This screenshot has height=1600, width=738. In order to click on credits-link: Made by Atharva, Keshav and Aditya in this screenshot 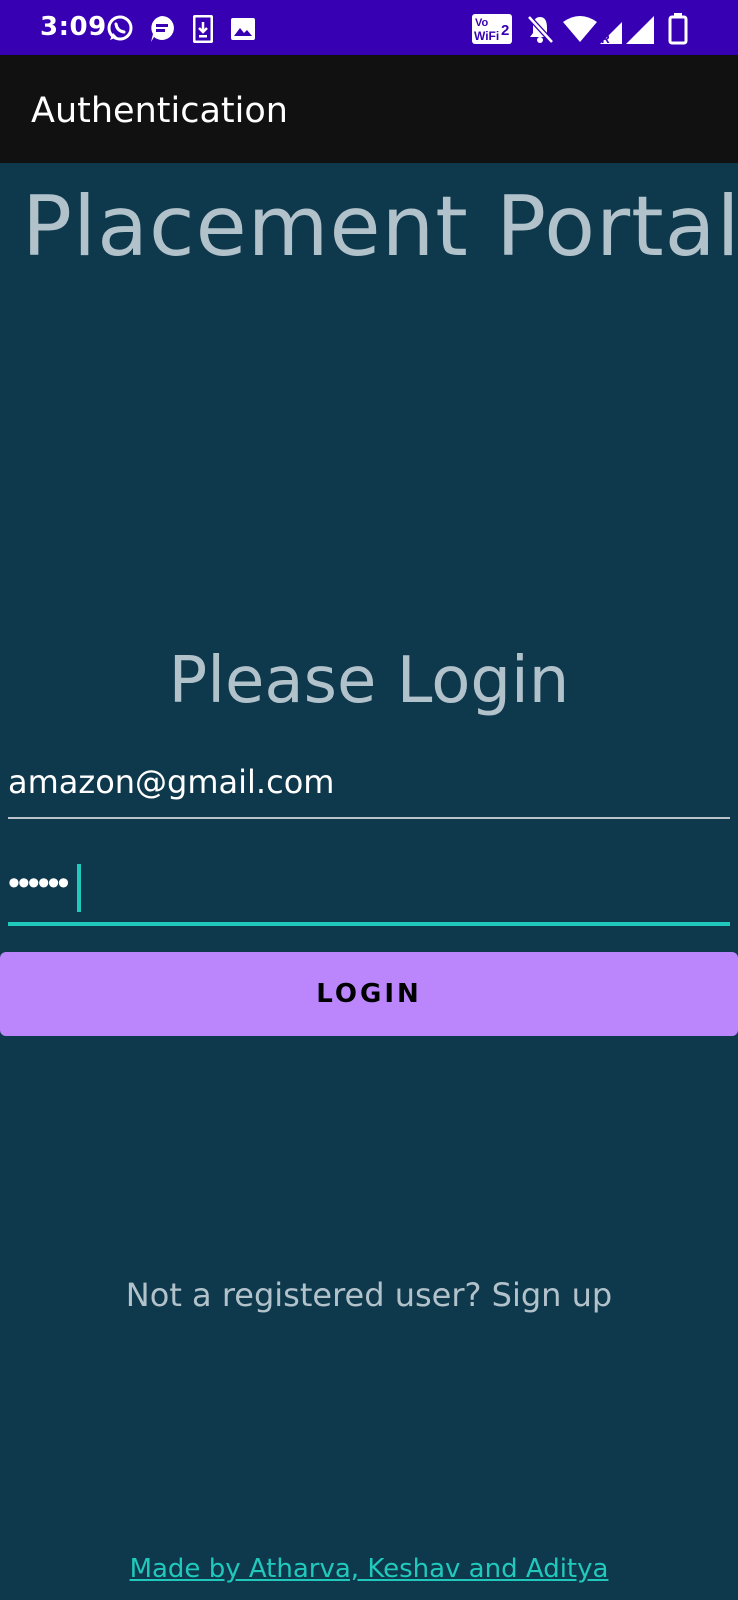, I will do `click(369, 1569)`.